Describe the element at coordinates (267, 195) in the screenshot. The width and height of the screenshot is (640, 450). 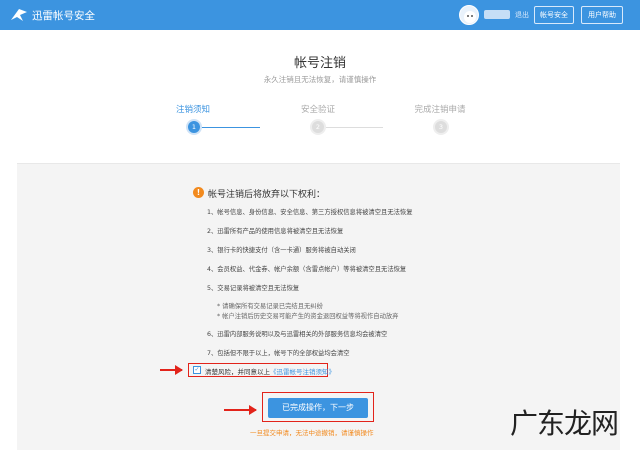
I see `notice-heading: 帐号注销后将放弃以下权利：` at that location.